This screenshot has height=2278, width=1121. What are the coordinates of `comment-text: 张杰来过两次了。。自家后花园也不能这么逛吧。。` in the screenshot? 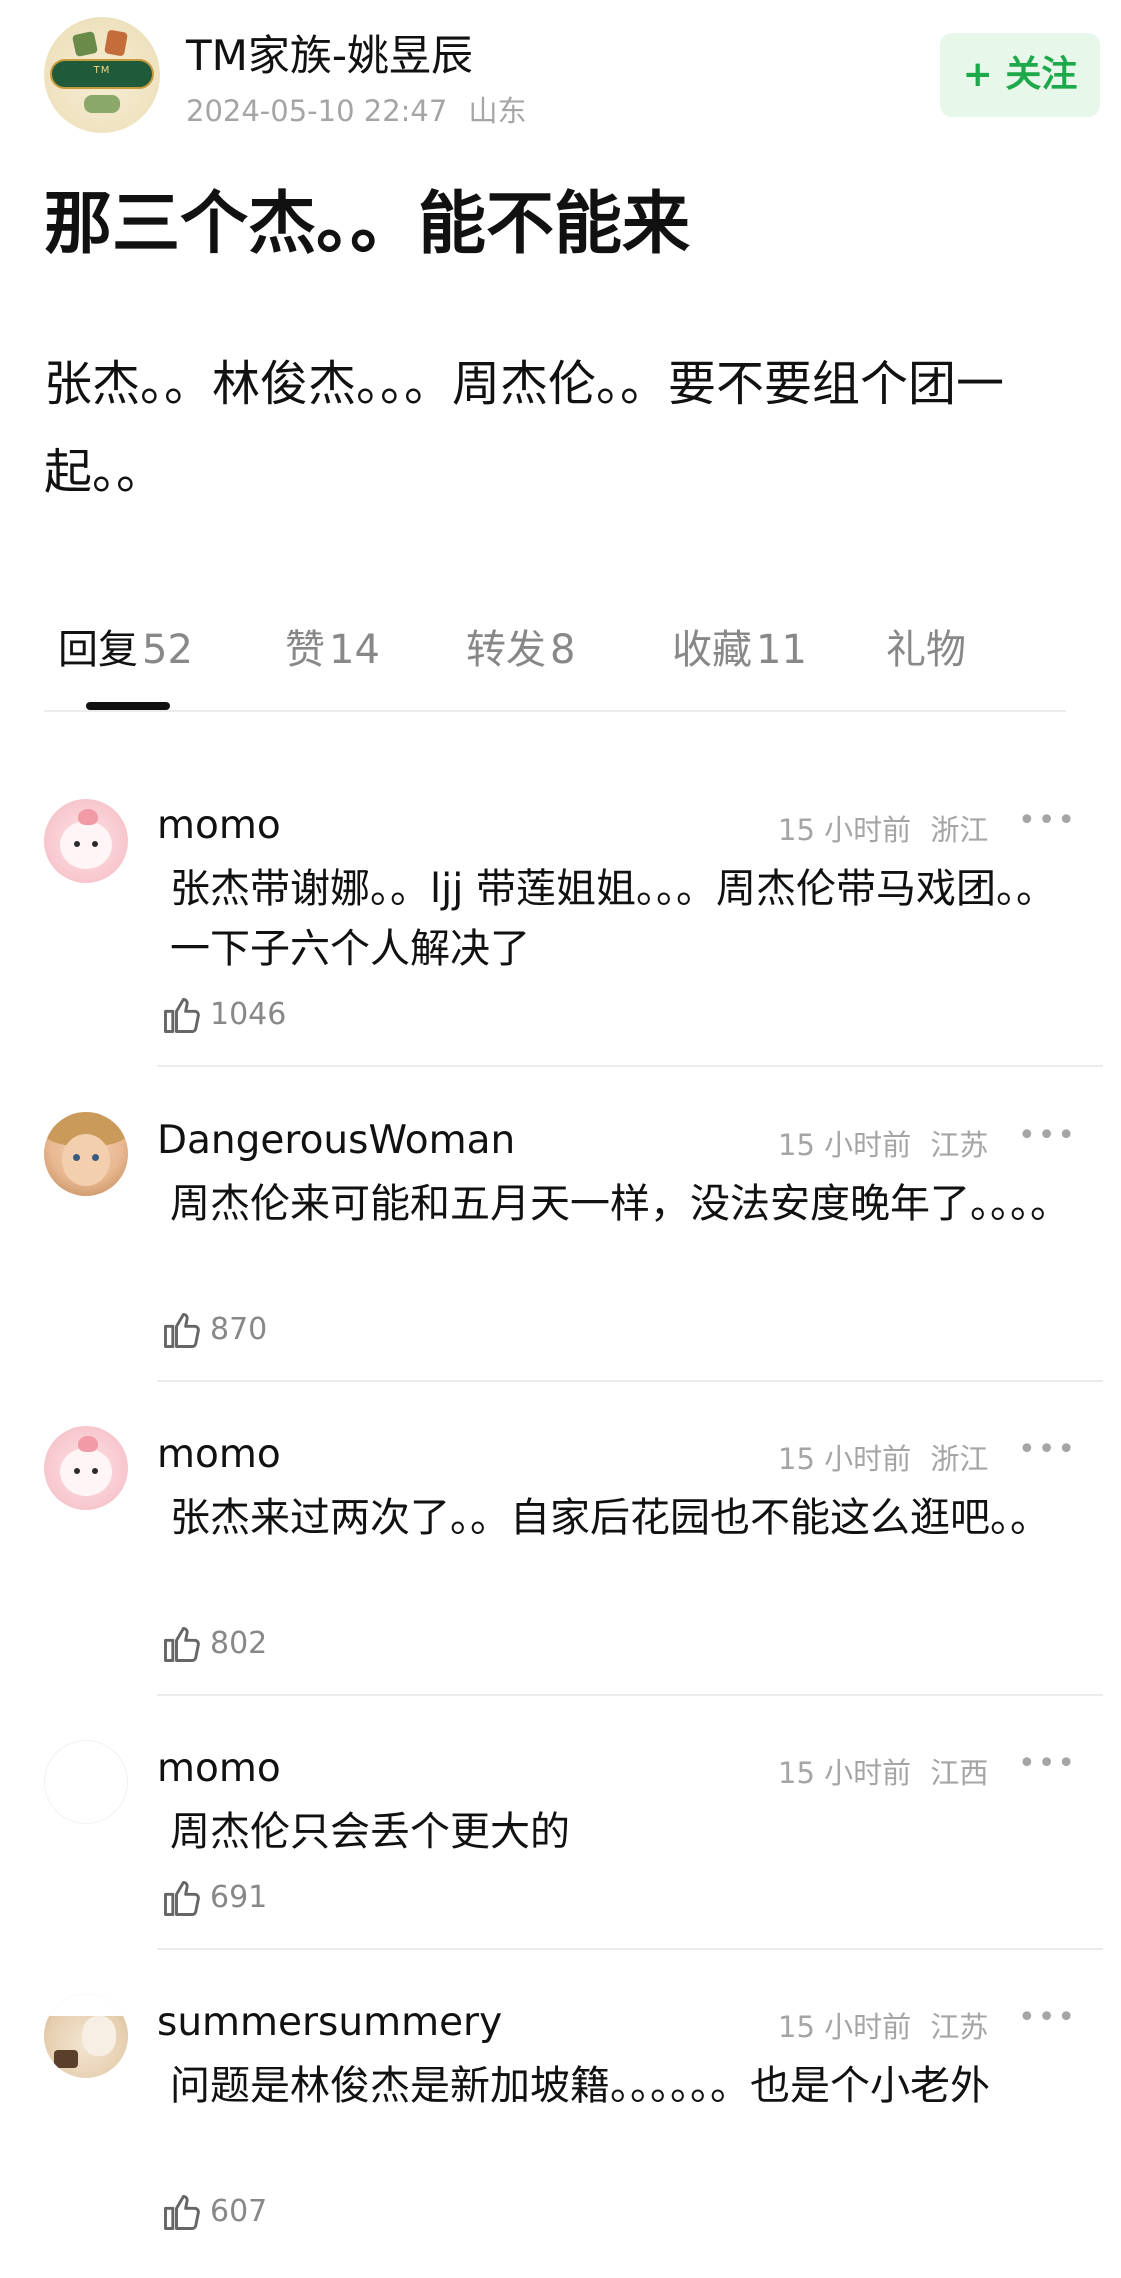 It's located at (610, 1518).